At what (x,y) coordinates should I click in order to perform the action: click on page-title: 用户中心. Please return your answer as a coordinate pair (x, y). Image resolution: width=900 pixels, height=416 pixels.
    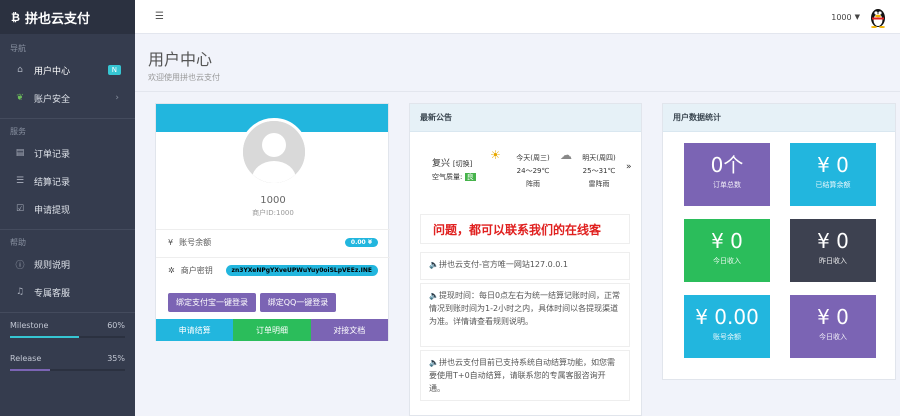
    Looking at the image, I should click on (180, 59).